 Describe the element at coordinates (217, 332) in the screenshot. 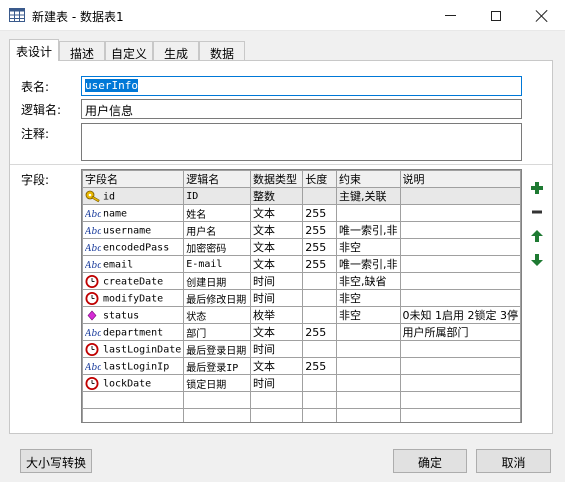

I see `logical-name-cell: 部门` at that location.